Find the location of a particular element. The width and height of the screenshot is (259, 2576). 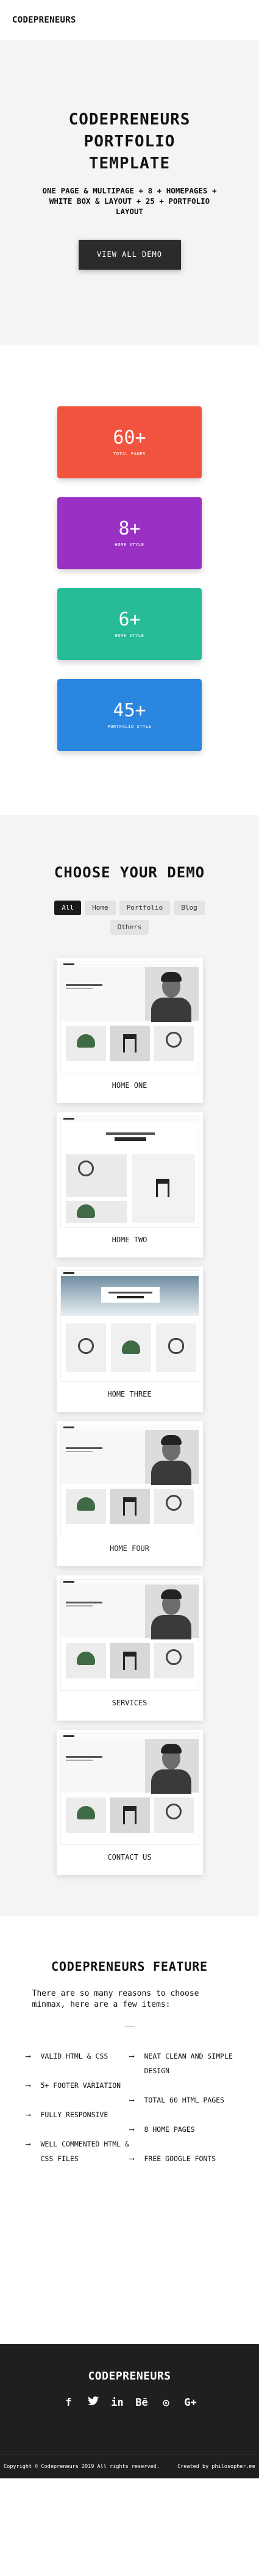

hero-title-line-2: PORTFOLIO is located at coordinates (129, 141).